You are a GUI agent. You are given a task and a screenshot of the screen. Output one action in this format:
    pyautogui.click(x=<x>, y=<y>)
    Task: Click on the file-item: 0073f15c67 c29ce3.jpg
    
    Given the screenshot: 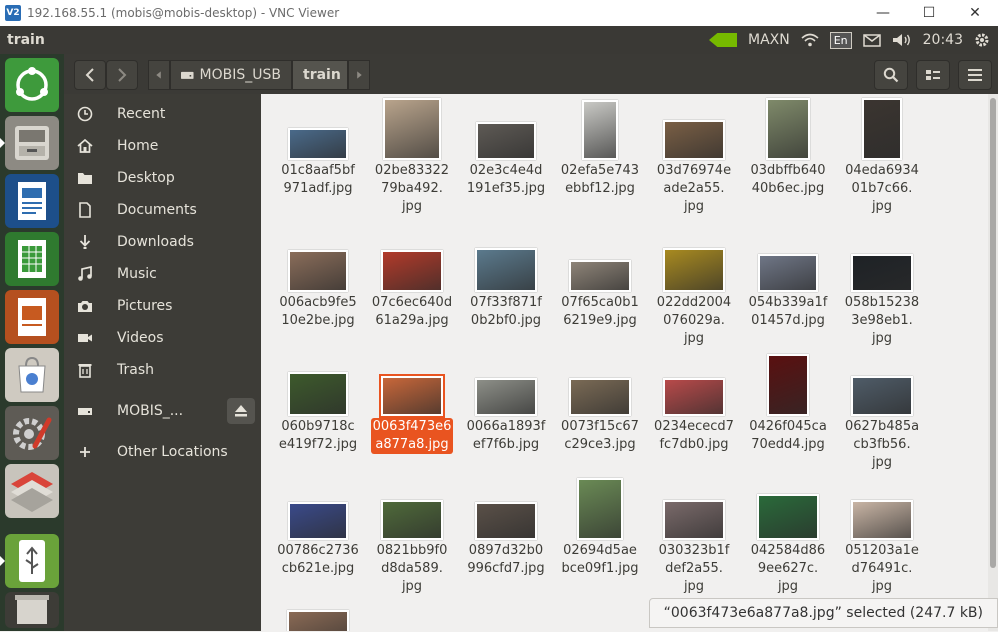 What is the action you would take?
    pyautogui.click(x=600, y=416)
    